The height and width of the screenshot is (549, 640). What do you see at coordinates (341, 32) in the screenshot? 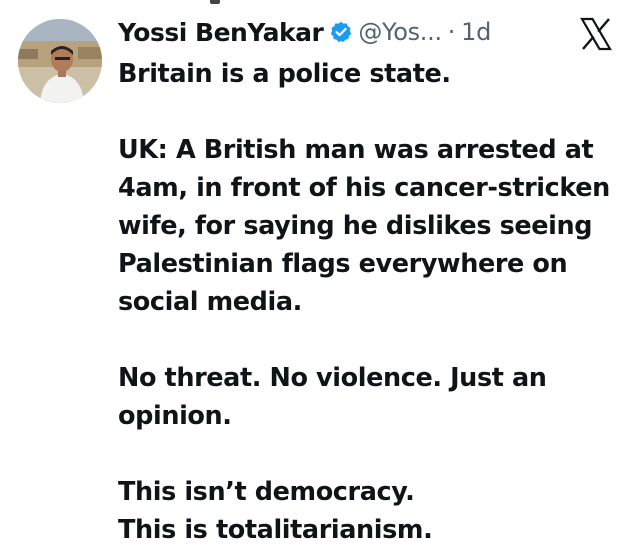
I see `verified-badge-icon` at bounding box center [341, 32].